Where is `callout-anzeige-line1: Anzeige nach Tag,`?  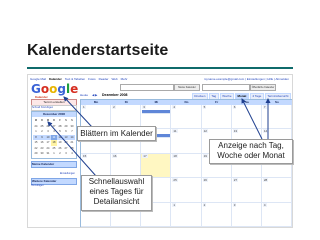 callout-anzeige-line1: Anzeige nach Tag, is located at coordinates (251, 145).